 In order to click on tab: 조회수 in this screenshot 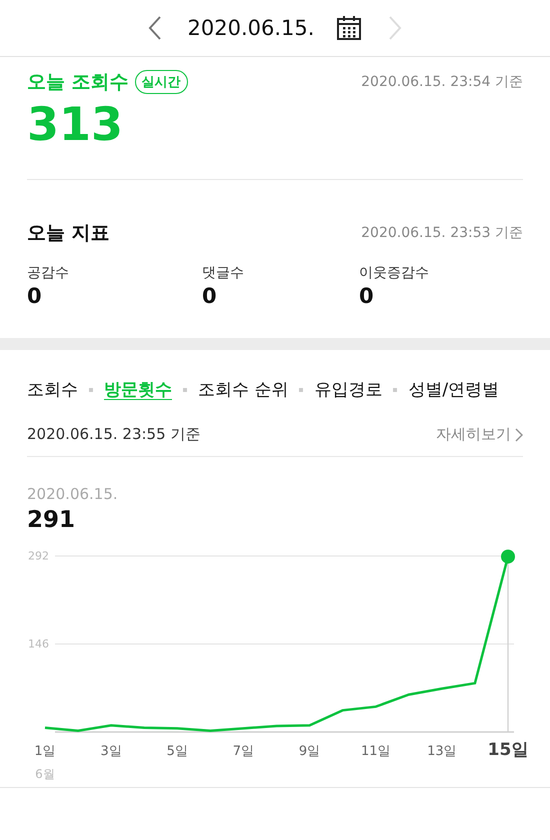, I will do `click(52, 389)`.